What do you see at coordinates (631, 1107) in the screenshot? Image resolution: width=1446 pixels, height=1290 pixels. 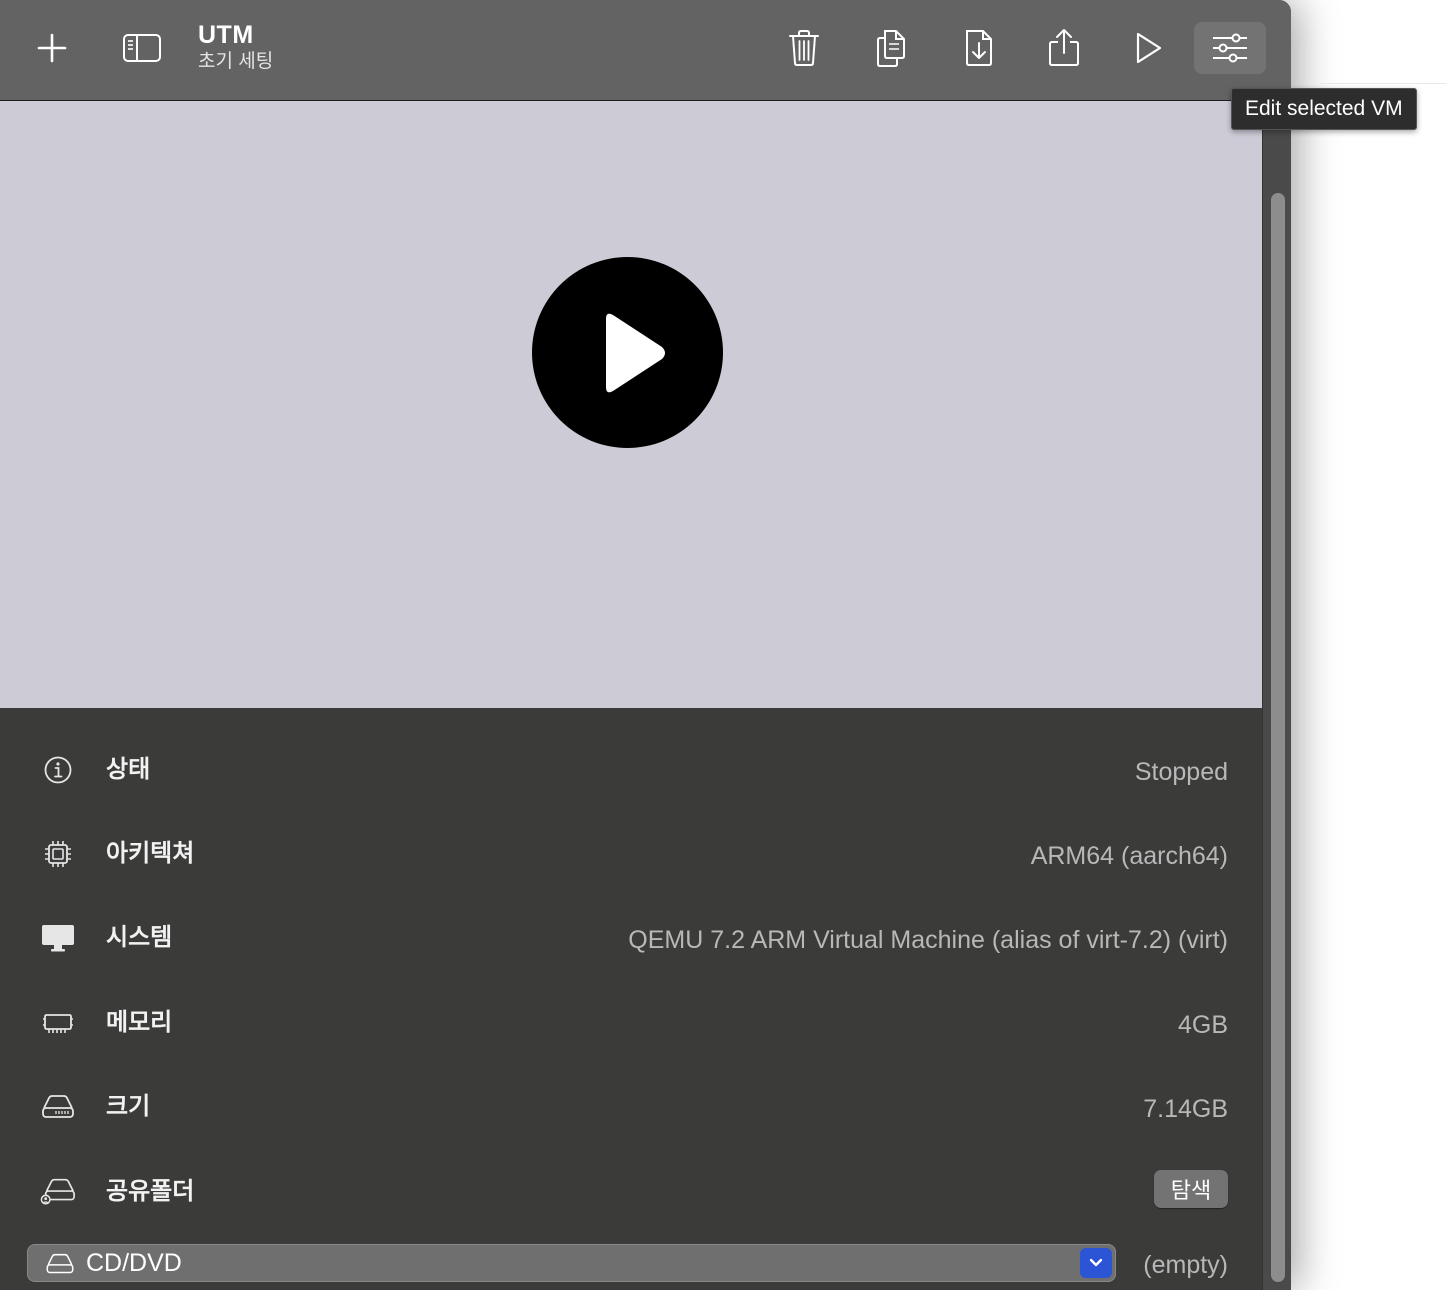 I see `info-row-size: 크기 7.14GB` at bounding box center [631, 1107].